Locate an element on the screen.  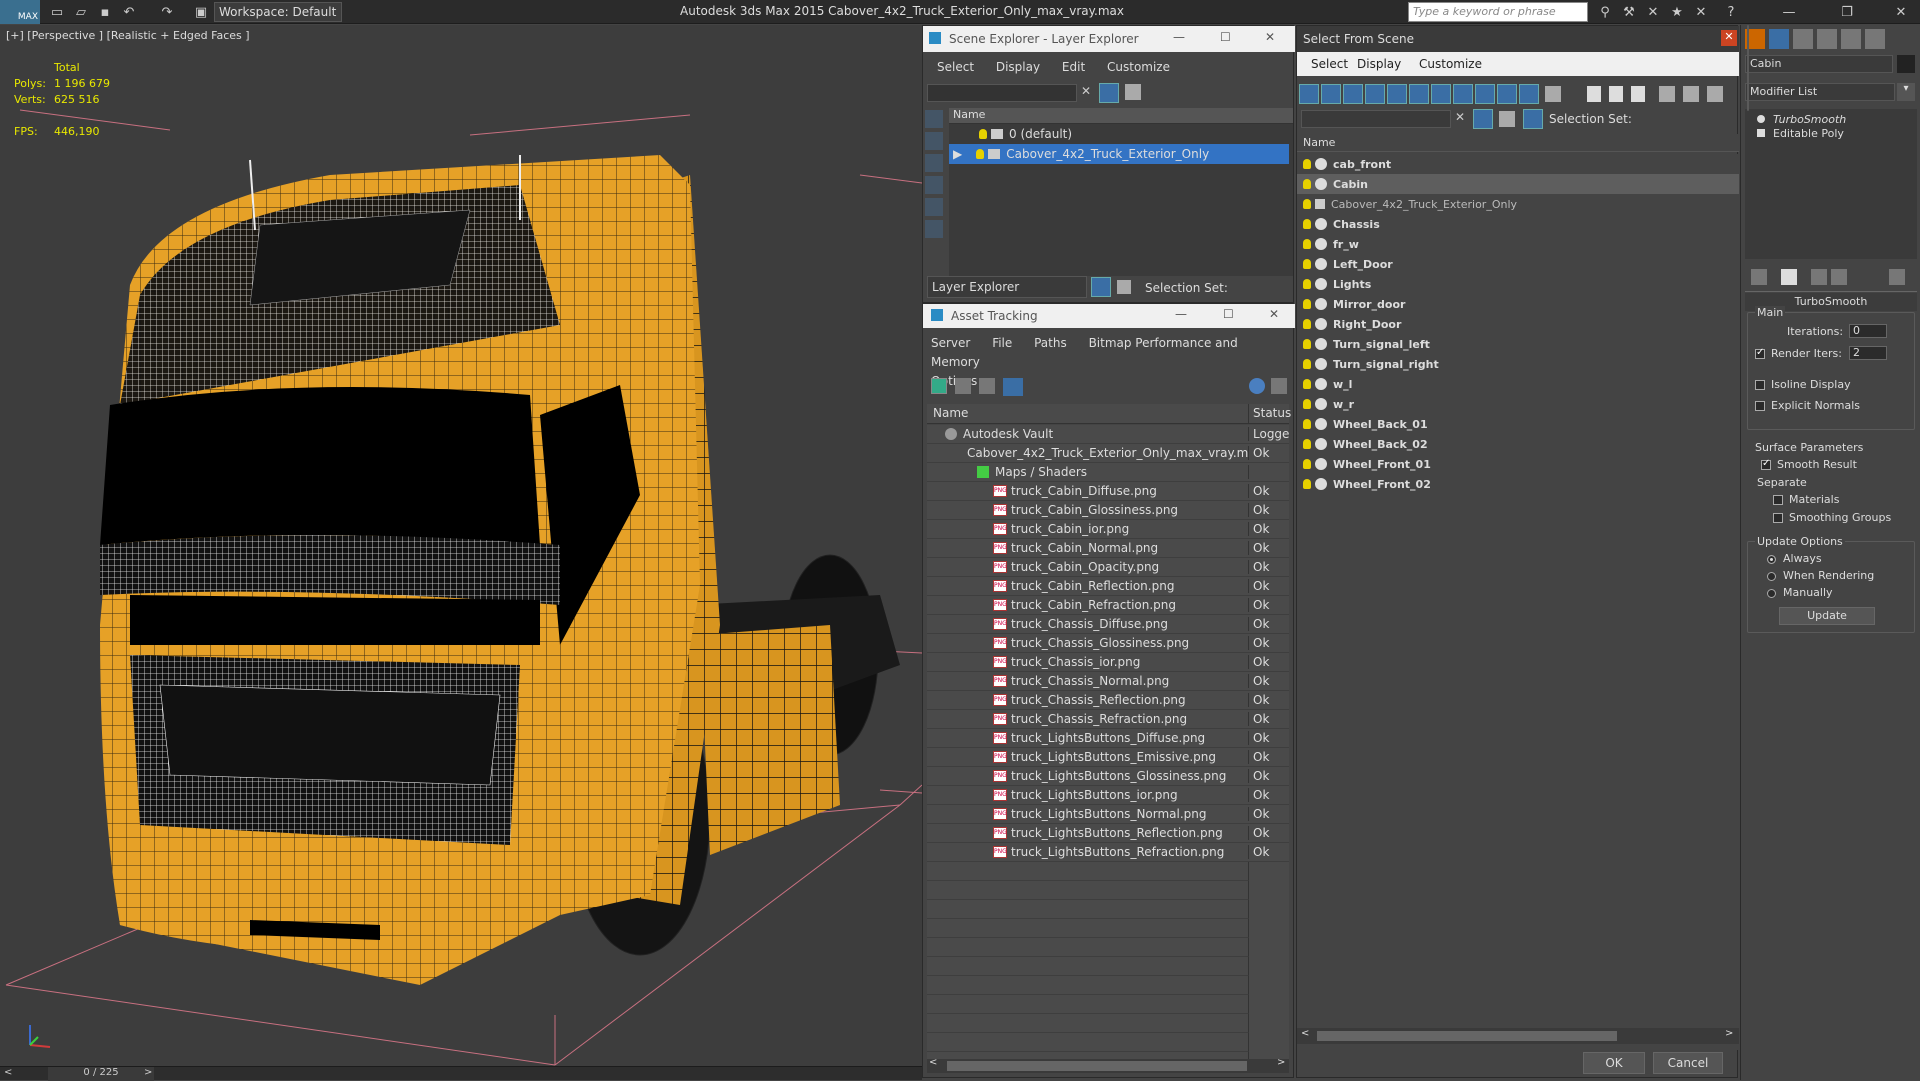
object-row: Turn_signal_left is located at coordinates (1518, 344).